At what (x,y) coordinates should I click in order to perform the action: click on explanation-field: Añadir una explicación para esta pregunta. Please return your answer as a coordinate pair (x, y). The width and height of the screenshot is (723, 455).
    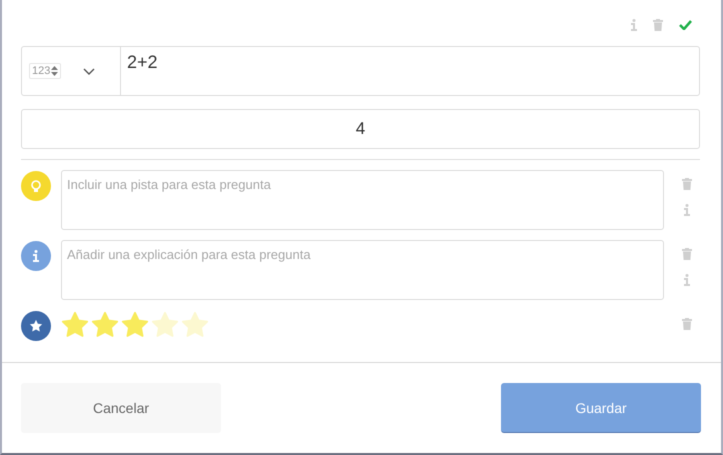
    Looking at the image, I should click on (362, 270).